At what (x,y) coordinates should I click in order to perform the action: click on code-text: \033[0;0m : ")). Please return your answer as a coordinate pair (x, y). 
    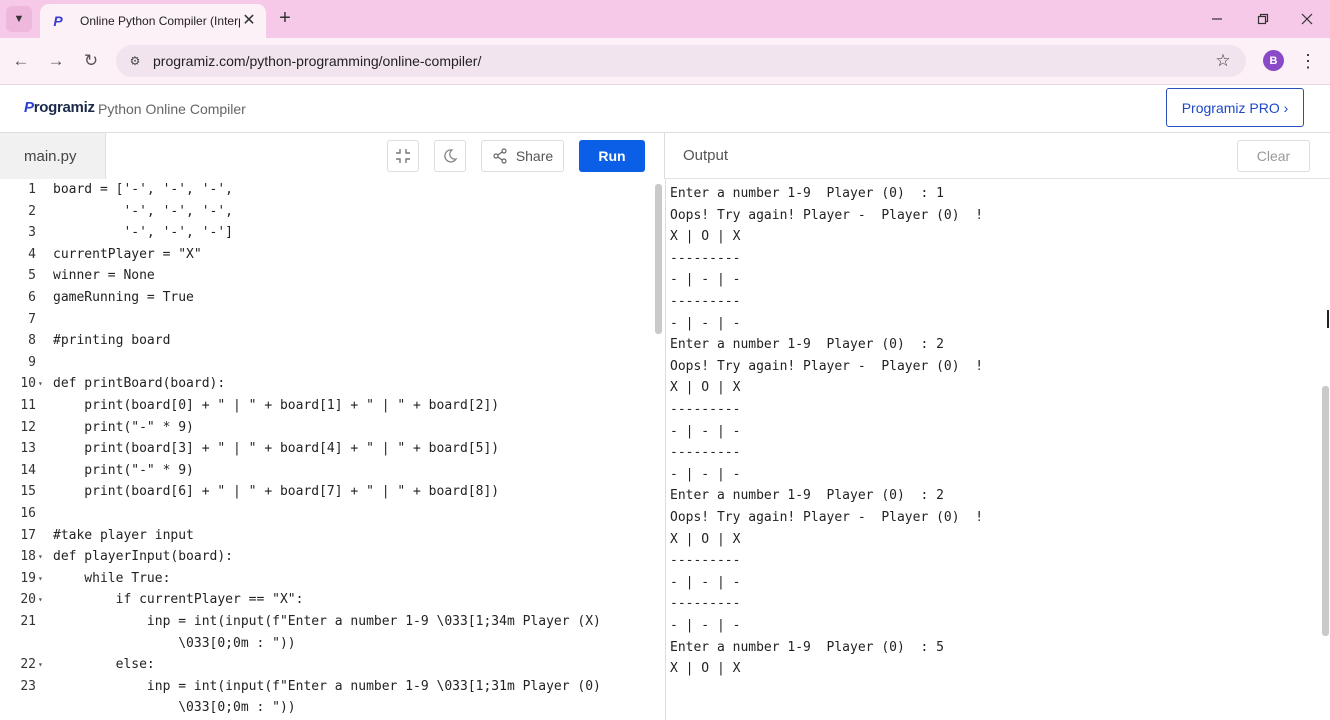
    Looking at the image, I should click on (174, 708).